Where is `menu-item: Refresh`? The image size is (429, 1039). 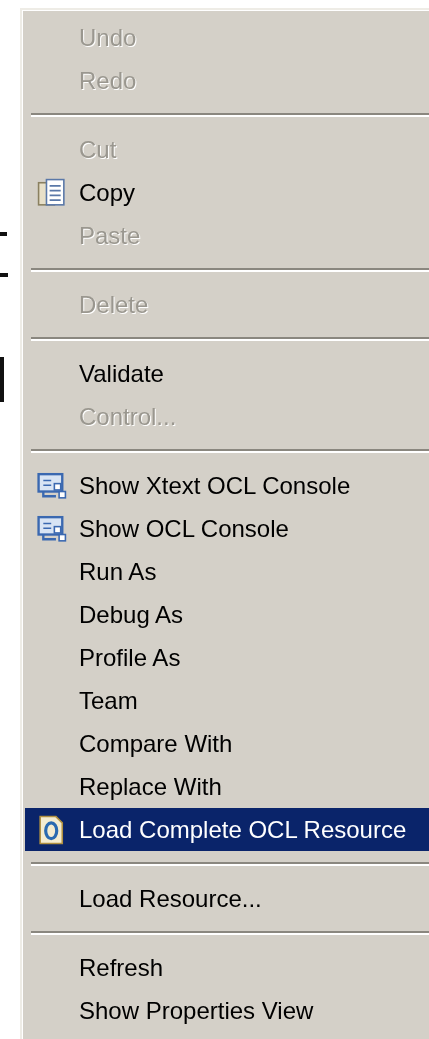
menu-item: Refresh is located at coordinates (227, 967).